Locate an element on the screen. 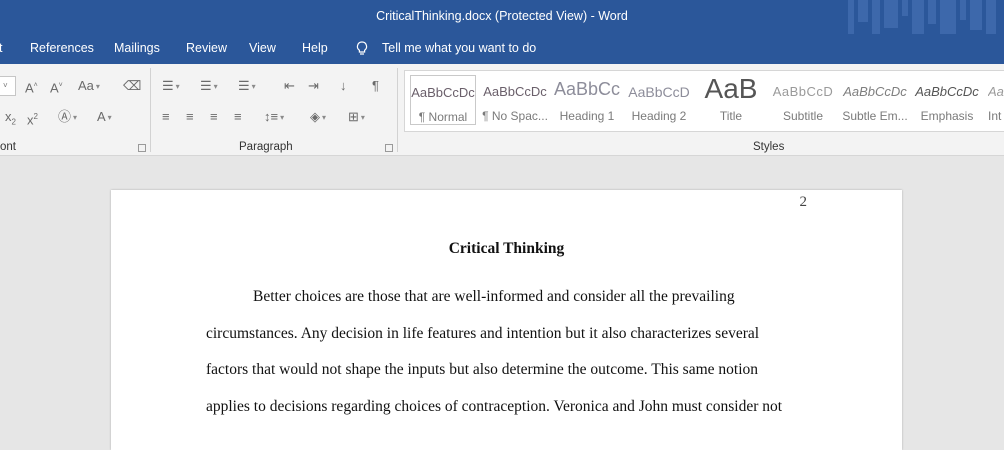 The image size is (1004, 450). font-group-label: ont is located at coordinates (8, 147).